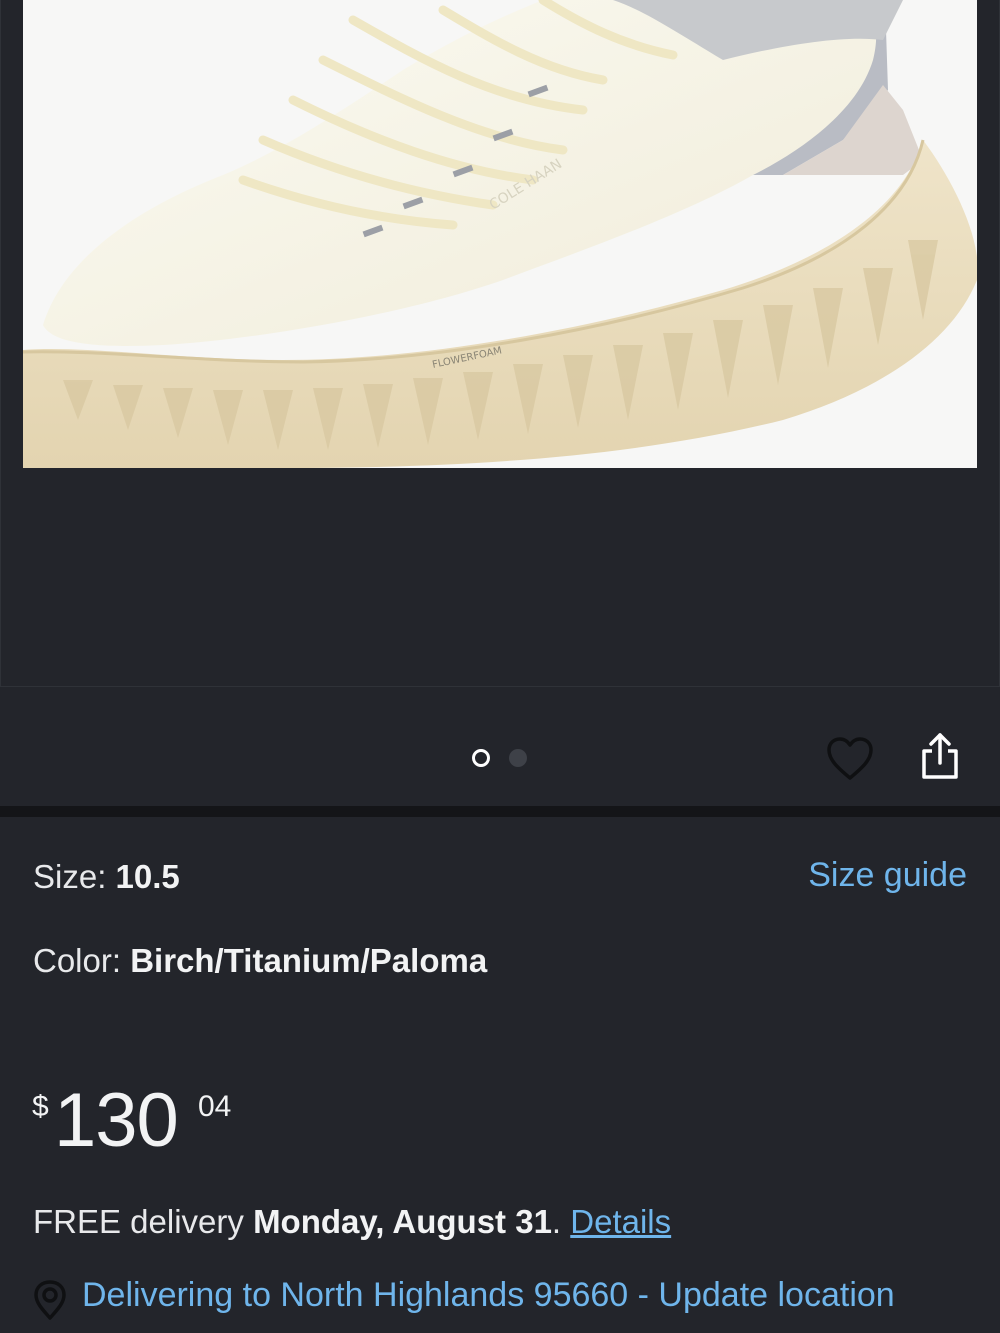 The width and height of the screenshot is (1000, 1333). I want to click on delivery-suffix: ., so click(561, 1221).